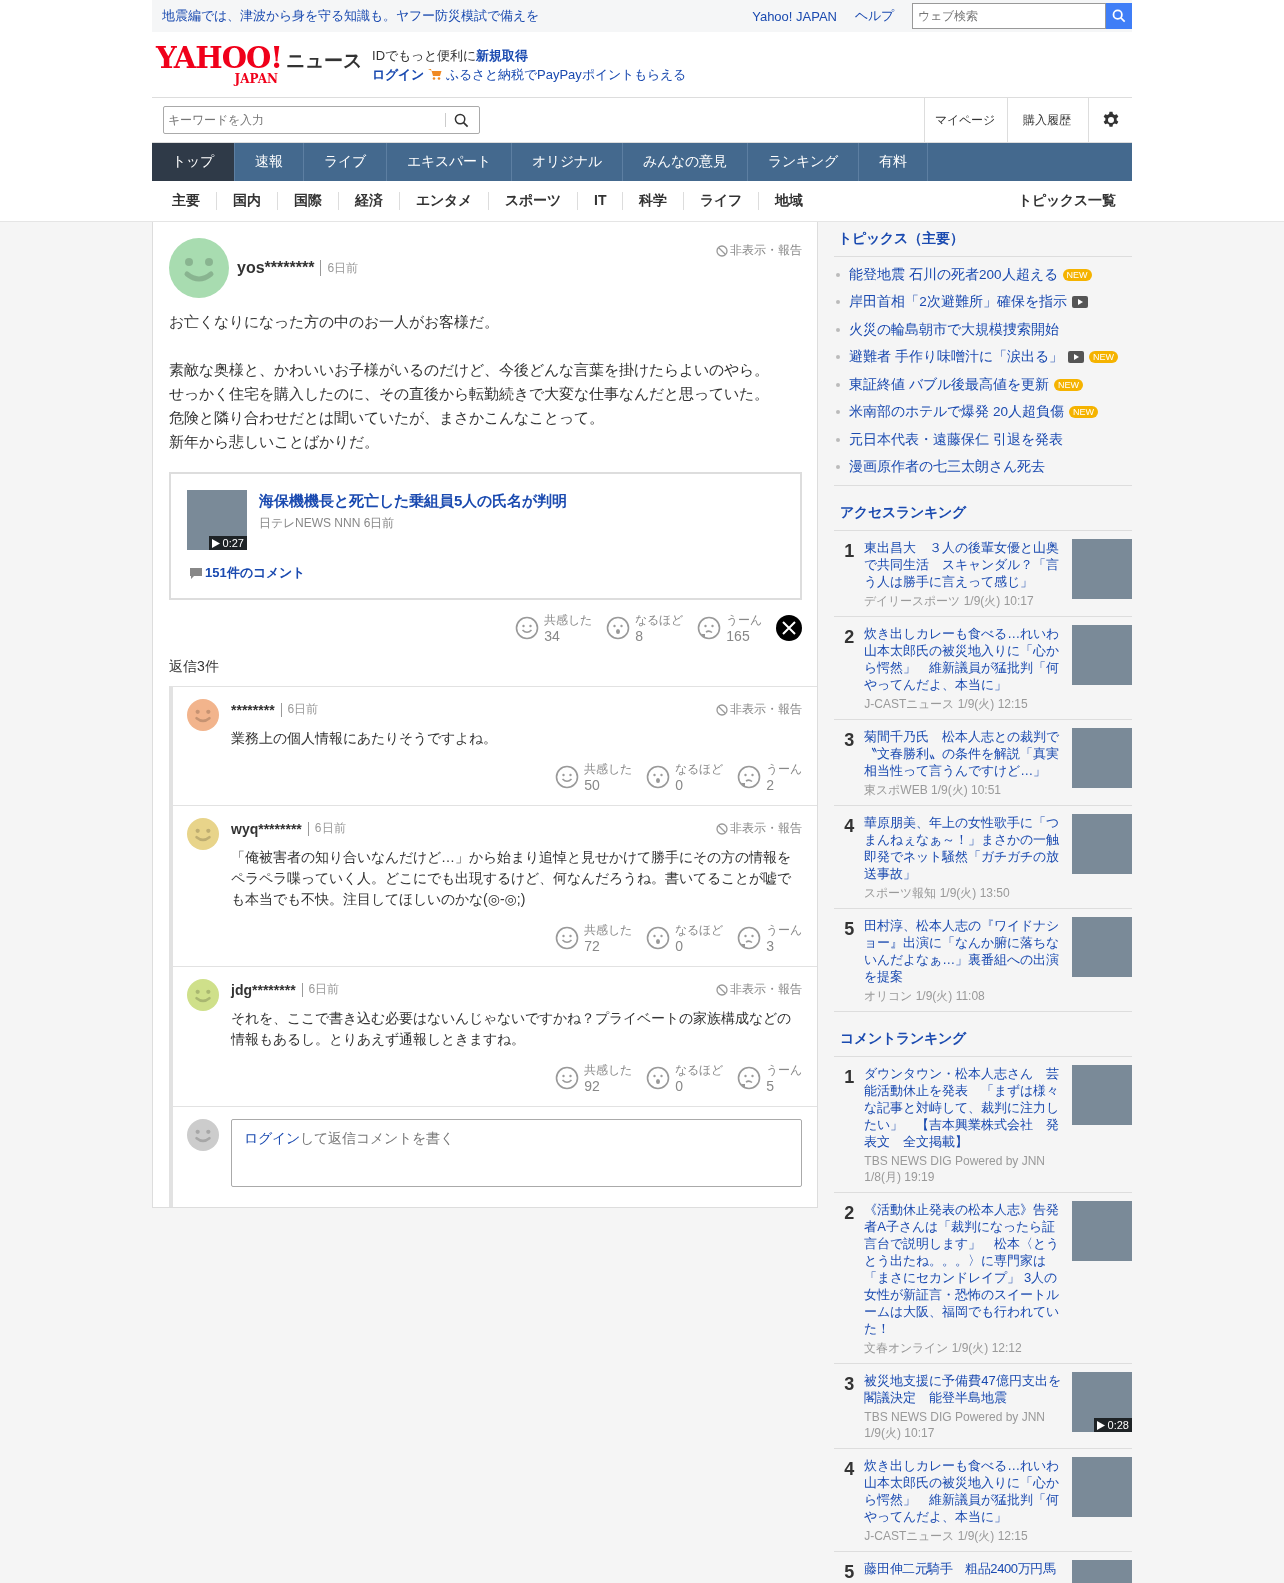 The width and height of the screenshot is (1284, 1583). What do you see at coordinates (594, 777) in the screenshot?
I see `reaction-button: 共感した 50` at bounding box center [594, 777].